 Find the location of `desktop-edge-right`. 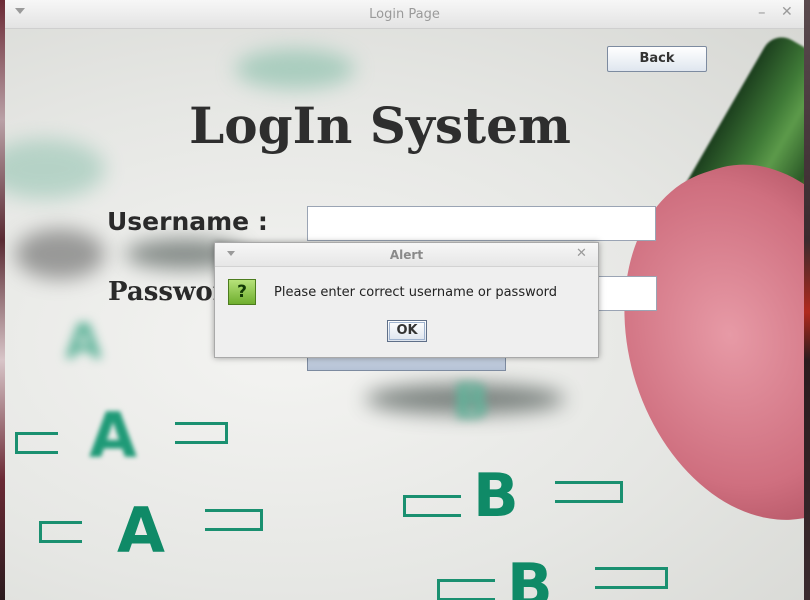

desktop-edge-right is located at coordinates (807, 300).